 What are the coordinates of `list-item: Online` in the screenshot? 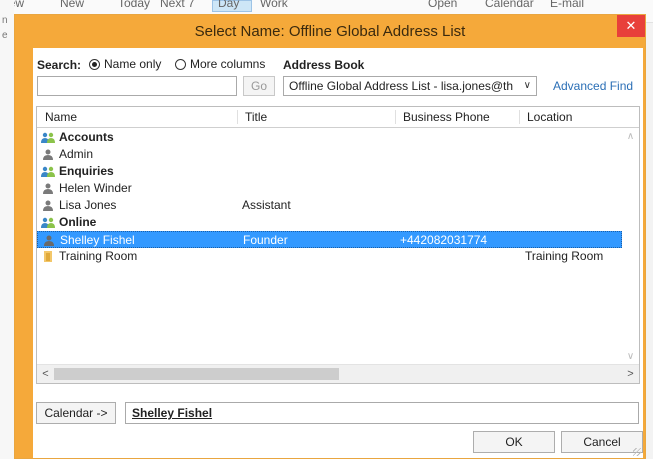 It's located at (338, 222).